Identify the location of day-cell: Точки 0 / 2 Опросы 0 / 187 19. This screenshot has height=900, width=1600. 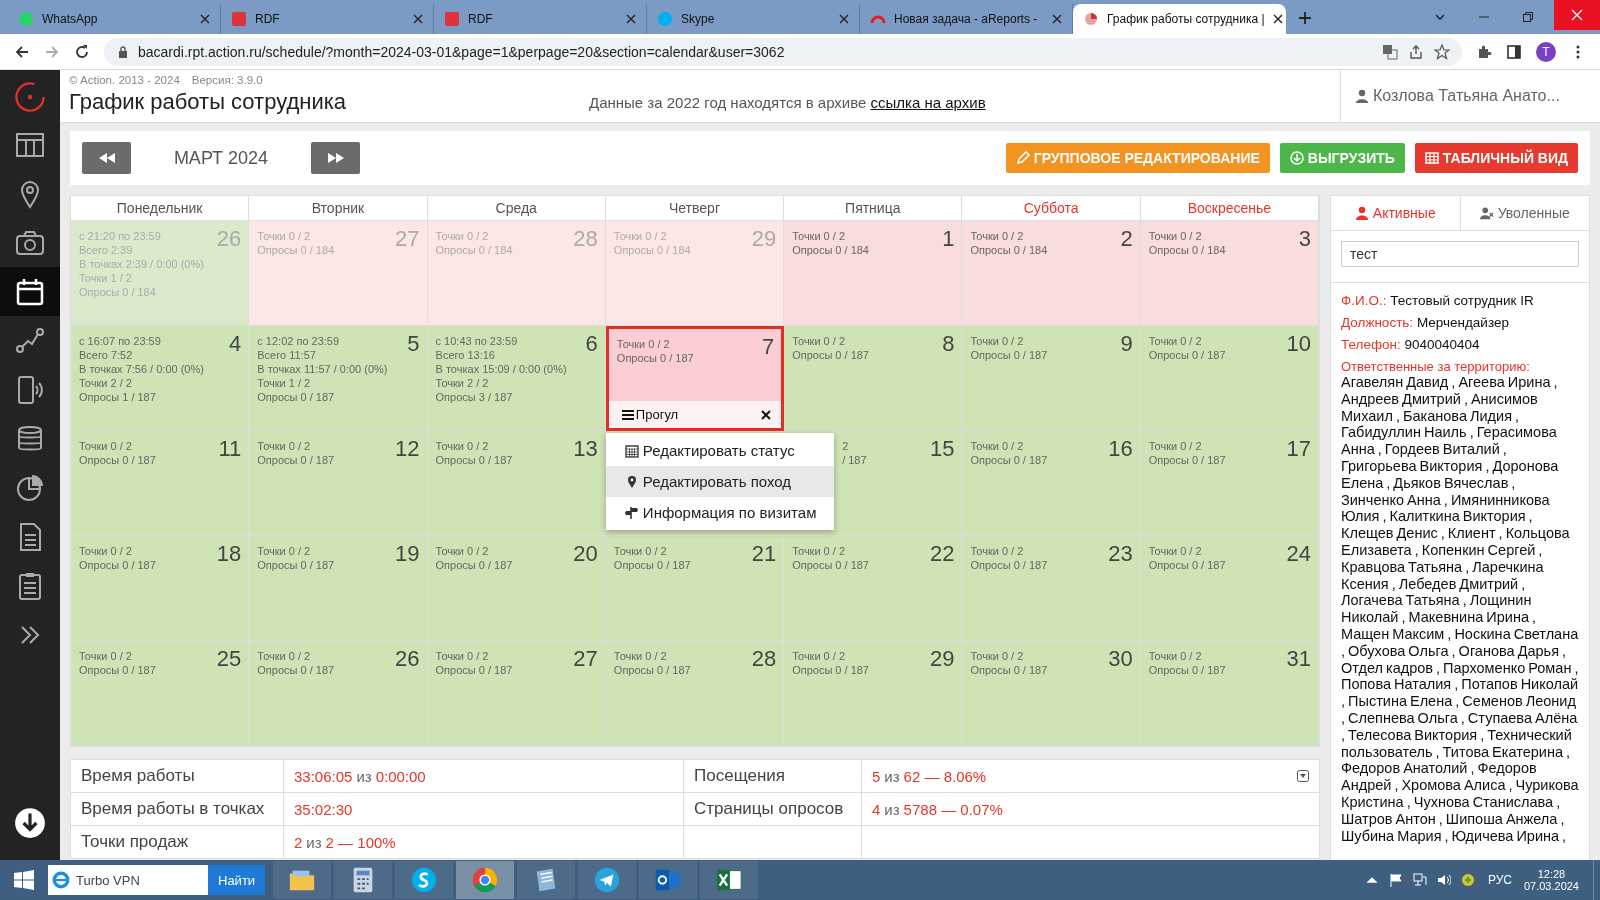
(338, 588).